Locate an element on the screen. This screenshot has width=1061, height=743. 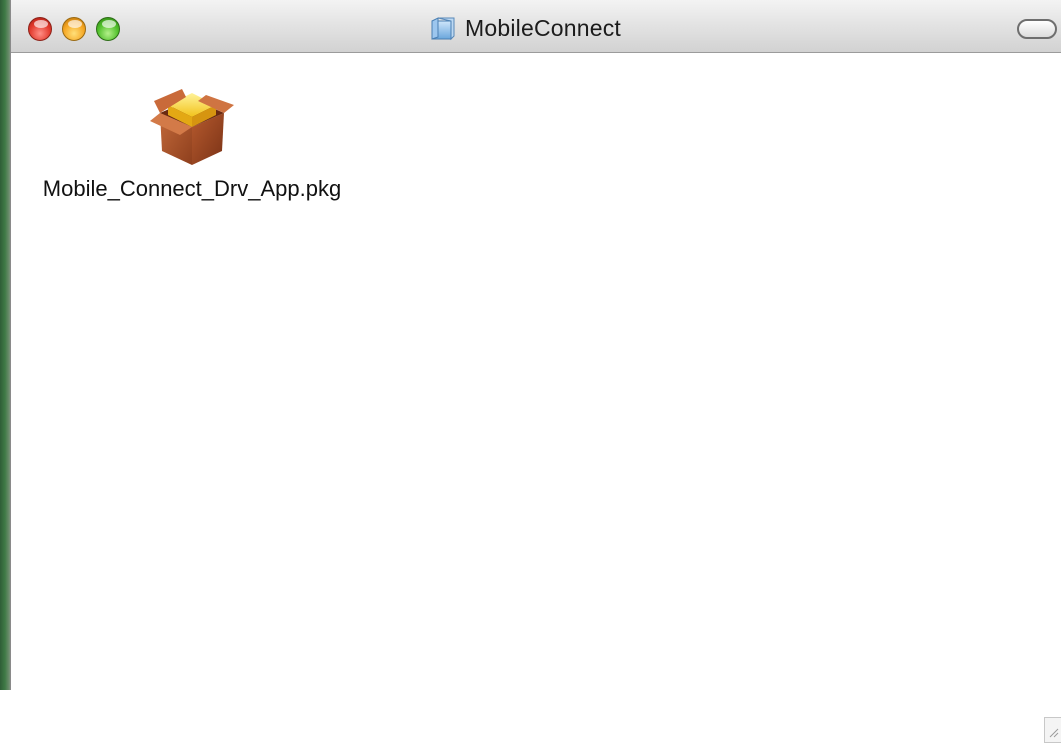
window-title-group: MobileConnect is located at coordinates (525, 28).